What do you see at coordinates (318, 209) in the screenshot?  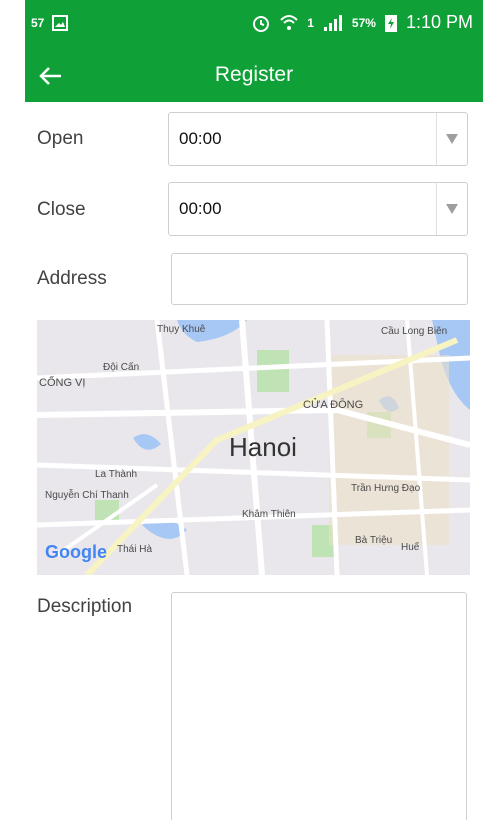 I see `close-time-select: 00:00` at bounding box center [318, 209].